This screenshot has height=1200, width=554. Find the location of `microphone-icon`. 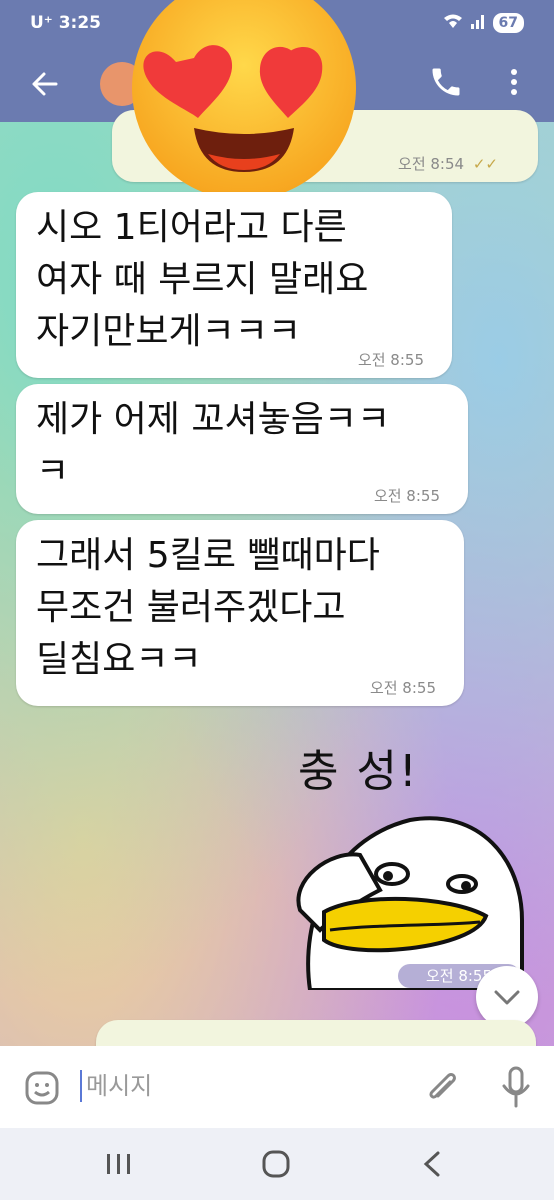

microphone-icon is located at coordinates (516, 1089).